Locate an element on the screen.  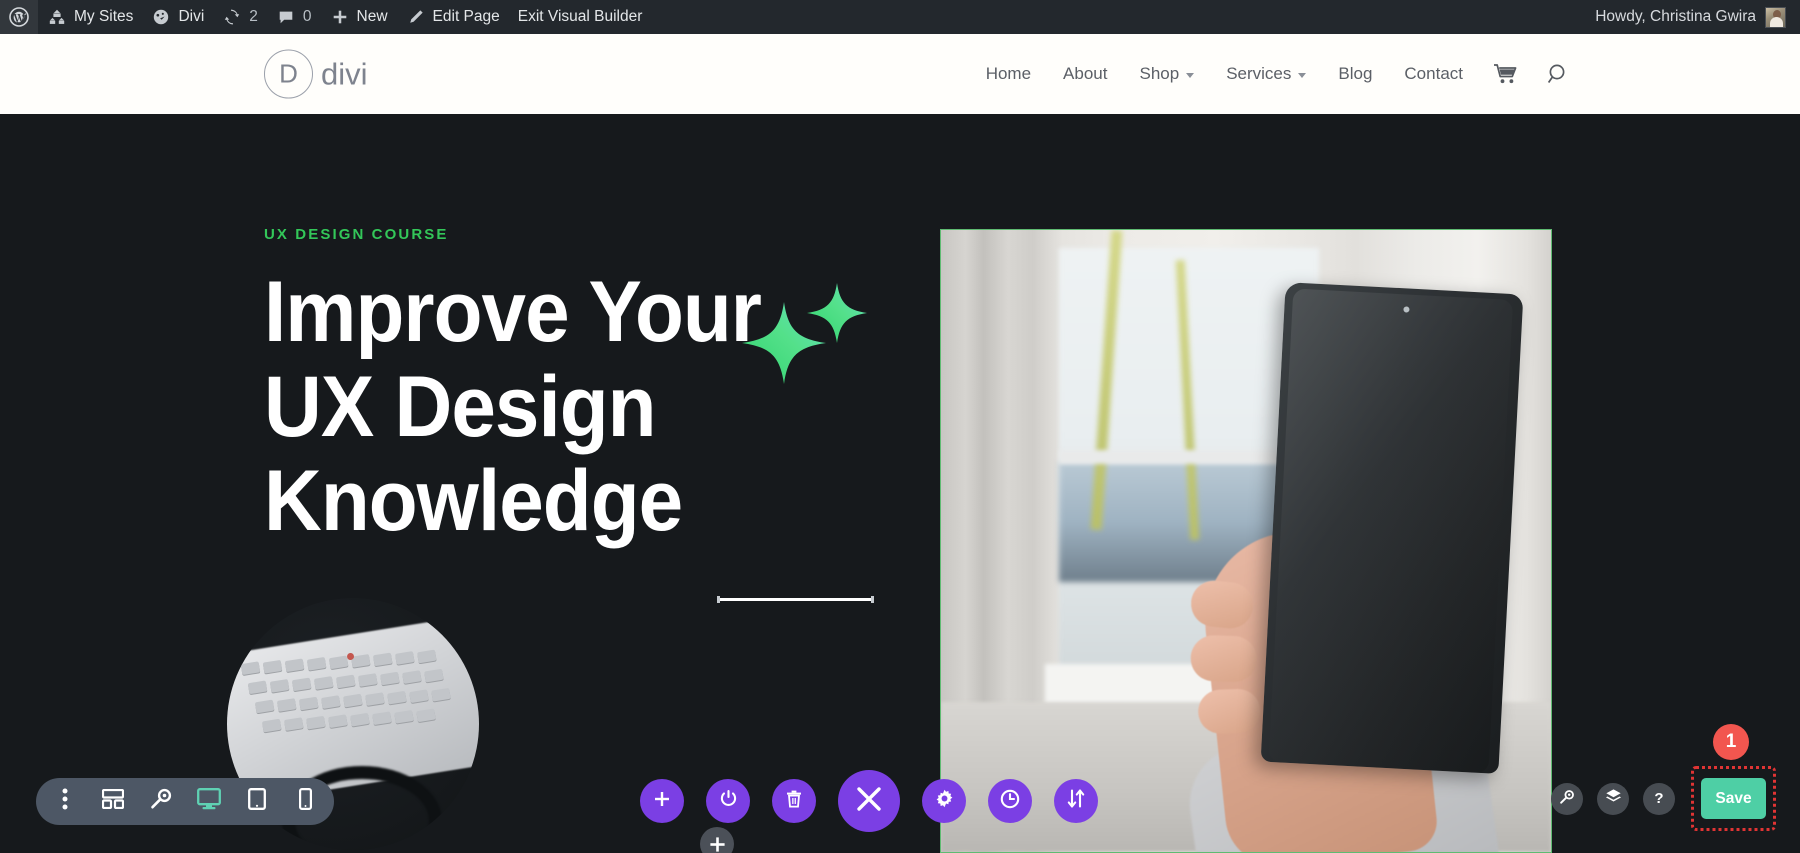
nav-item-home-label: Home is located at coordinates (1008, 73).